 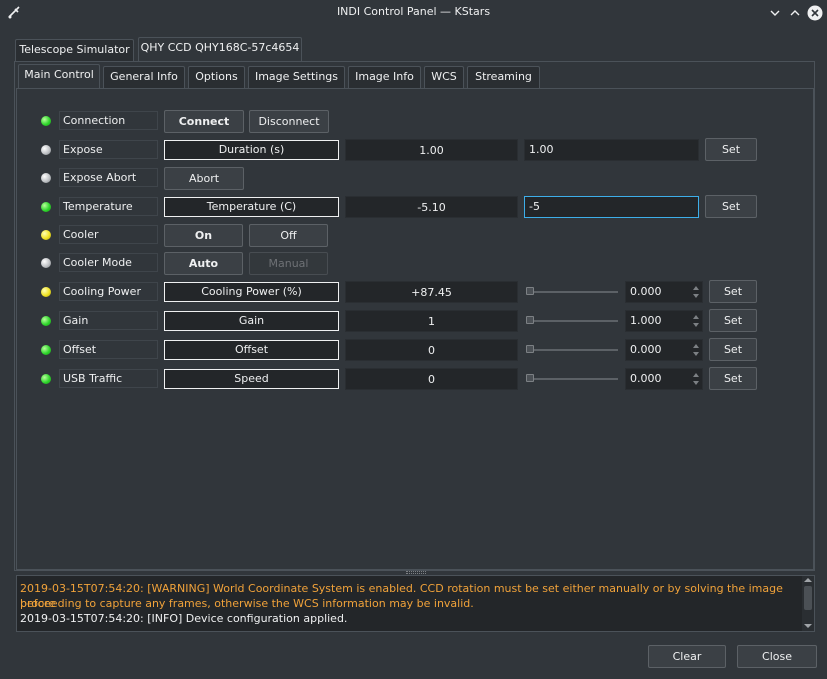 What do you see at coordinates (431, 292) in the screenshot?
I see `cooling-power-value: +87.45` at bounding box center [431, 292].